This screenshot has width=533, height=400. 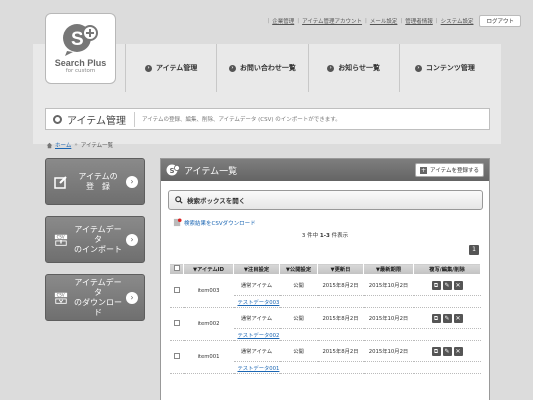 What do you see at coordinates (76, 145) in the screenshot?
I see `breadcrumb-arrow: »` at bounding box center [76, 145].